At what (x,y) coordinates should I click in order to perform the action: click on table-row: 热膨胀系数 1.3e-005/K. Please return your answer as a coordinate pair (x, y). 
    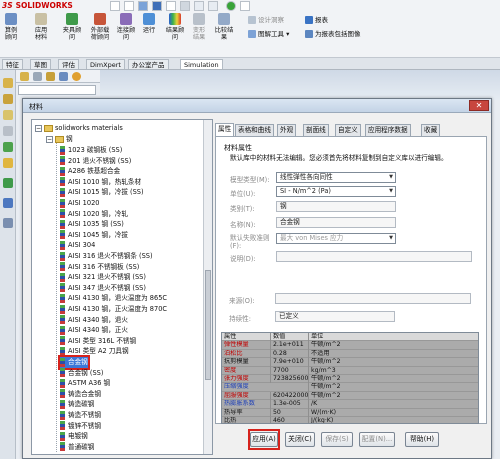
    Looking at the image, I should click on (350, 404).